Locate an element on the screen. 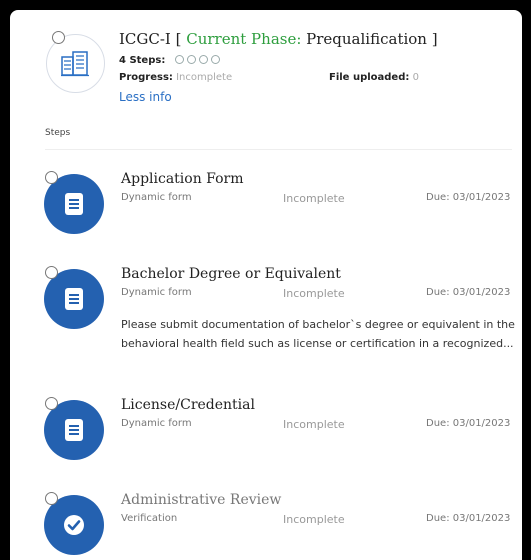 The width and height of the screenshot is (531, 560). step-progress-dots is located at coordinates (196, 60).